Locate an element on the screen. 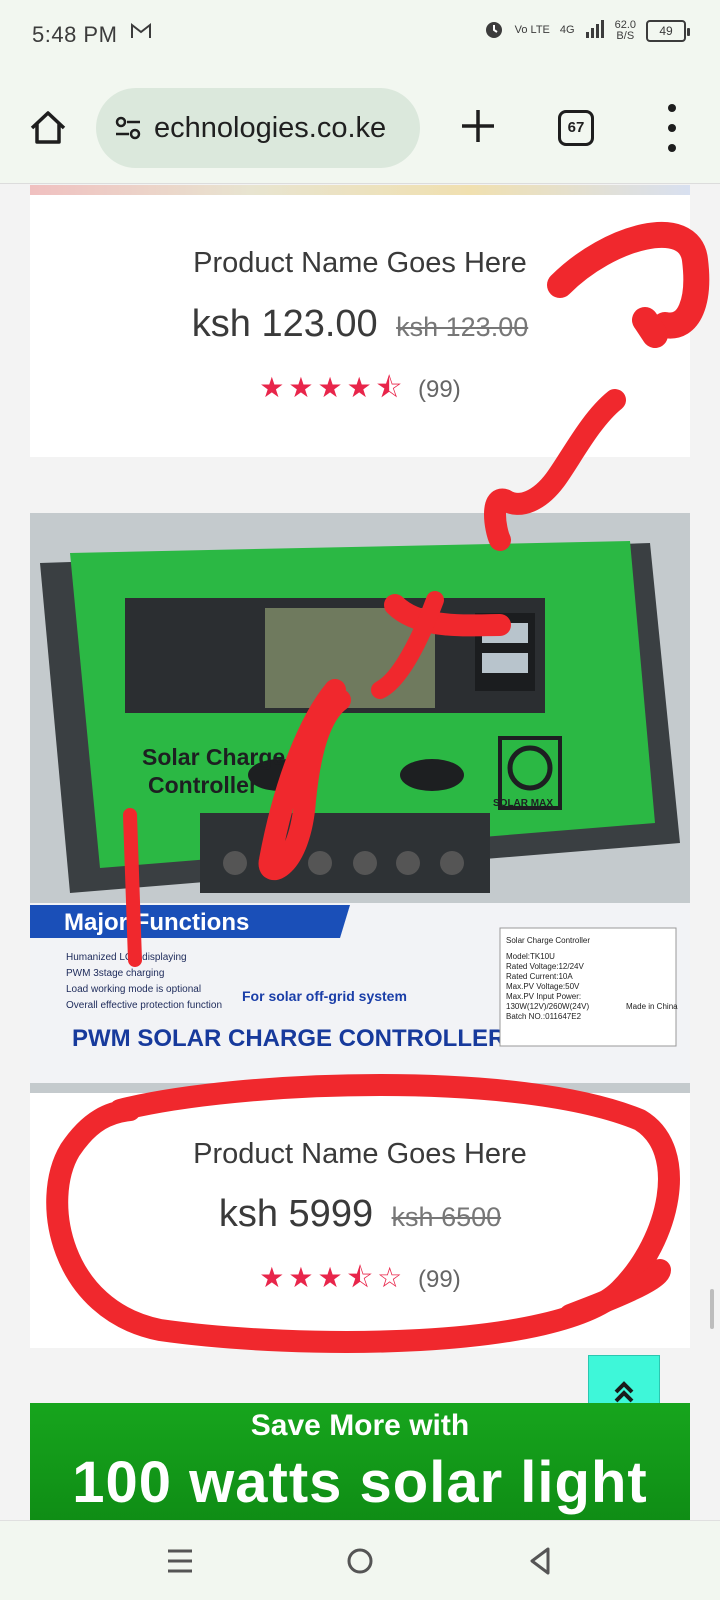 The height and width of the screenshot is (1600, 720). system-nav-bar is located at coordinates (360, 1560).